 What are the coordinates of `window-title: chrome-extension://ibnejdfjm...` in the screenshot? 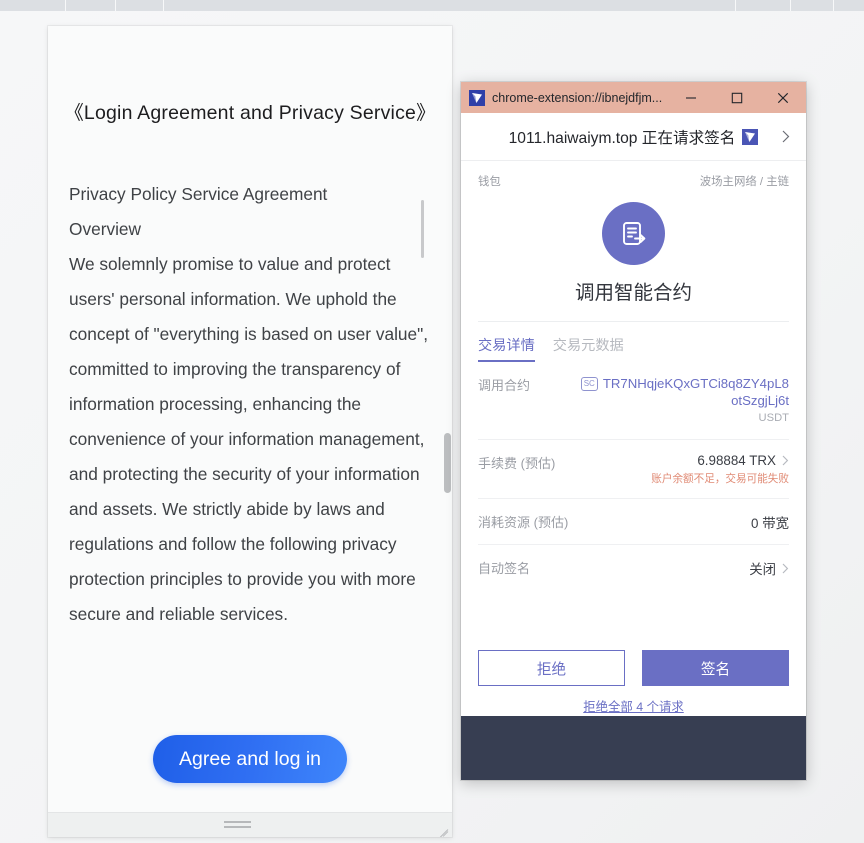 It's located at (577, 97).